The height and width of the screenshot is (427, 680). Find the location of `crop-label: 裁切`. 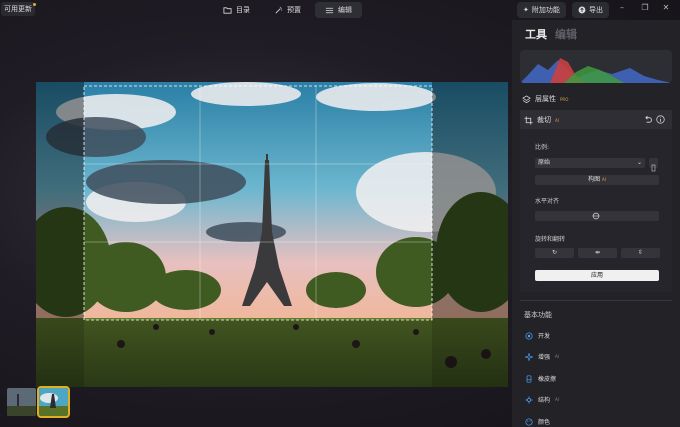

crop-label: 裁切 is located at coordinates (544, 120).